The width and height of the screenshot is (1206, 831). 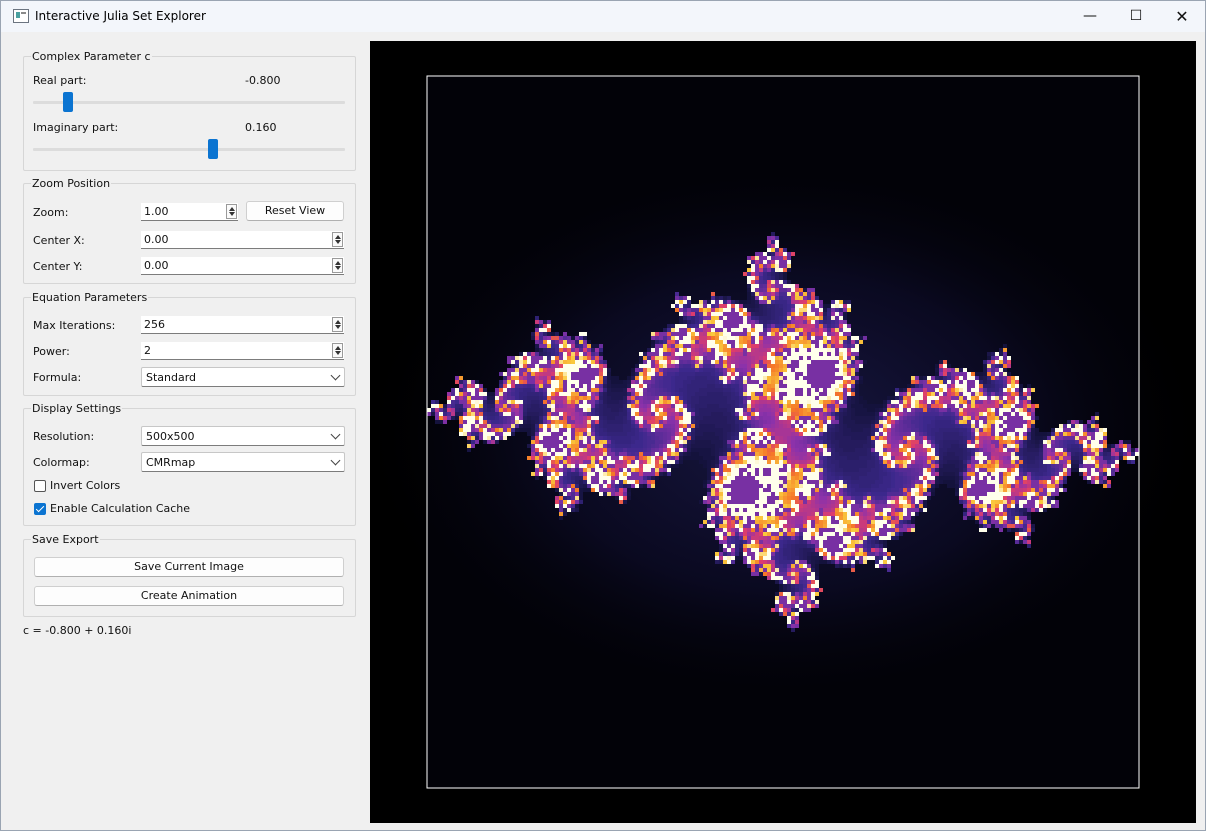 I want to click on close-button: ✕, so click(x=1182, y=16).